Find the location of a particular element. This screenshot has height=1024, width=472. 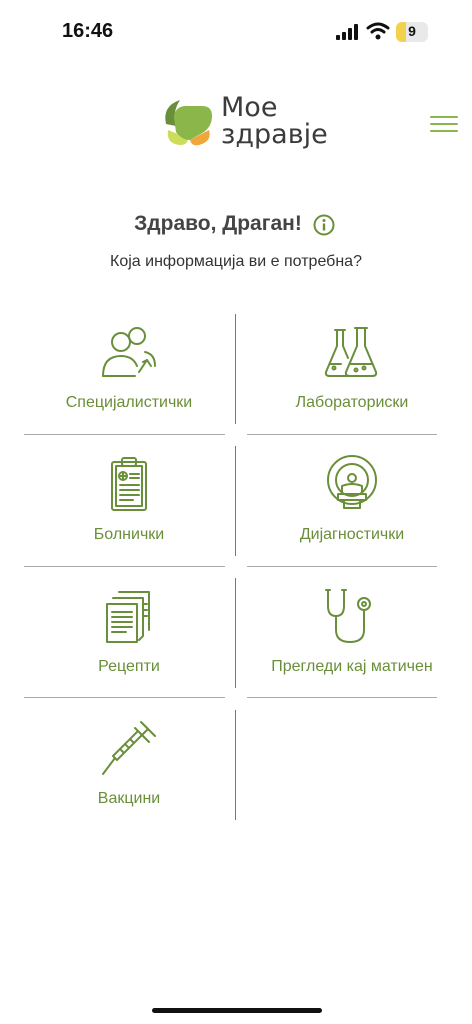

ct-scanner-icon is located at coordinates (352, 482).